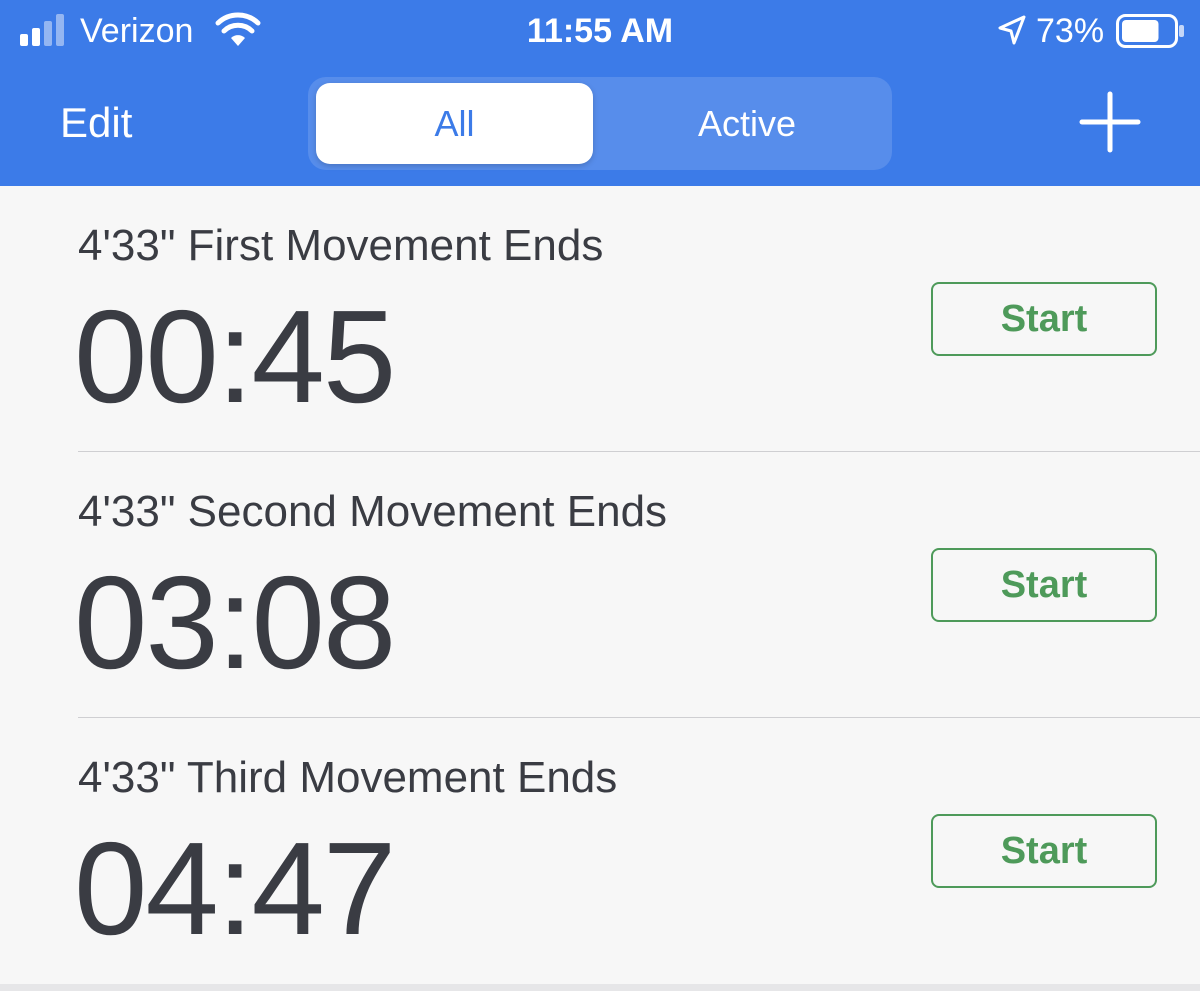 The height and width of the screenshot is (991, 1200). I want to click on timer-duration: 00:45, so click(235, 356).